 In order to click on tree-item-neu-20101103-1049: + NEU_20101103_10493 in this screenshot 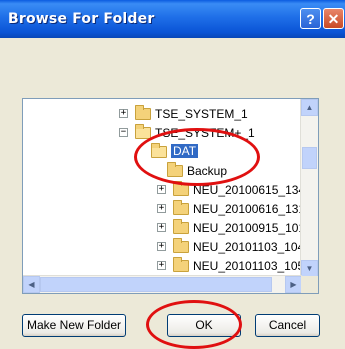, I will do `click(170, 247)`.